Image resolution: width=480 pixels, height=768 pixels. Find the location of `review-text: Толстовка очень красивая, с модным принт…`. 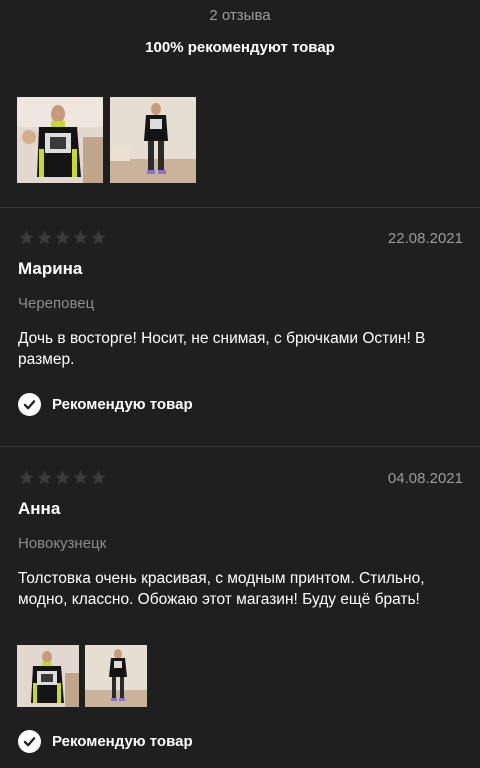

review-text: Толстовка очень красивая, с модным принт… is located at coordinates (221, 589).